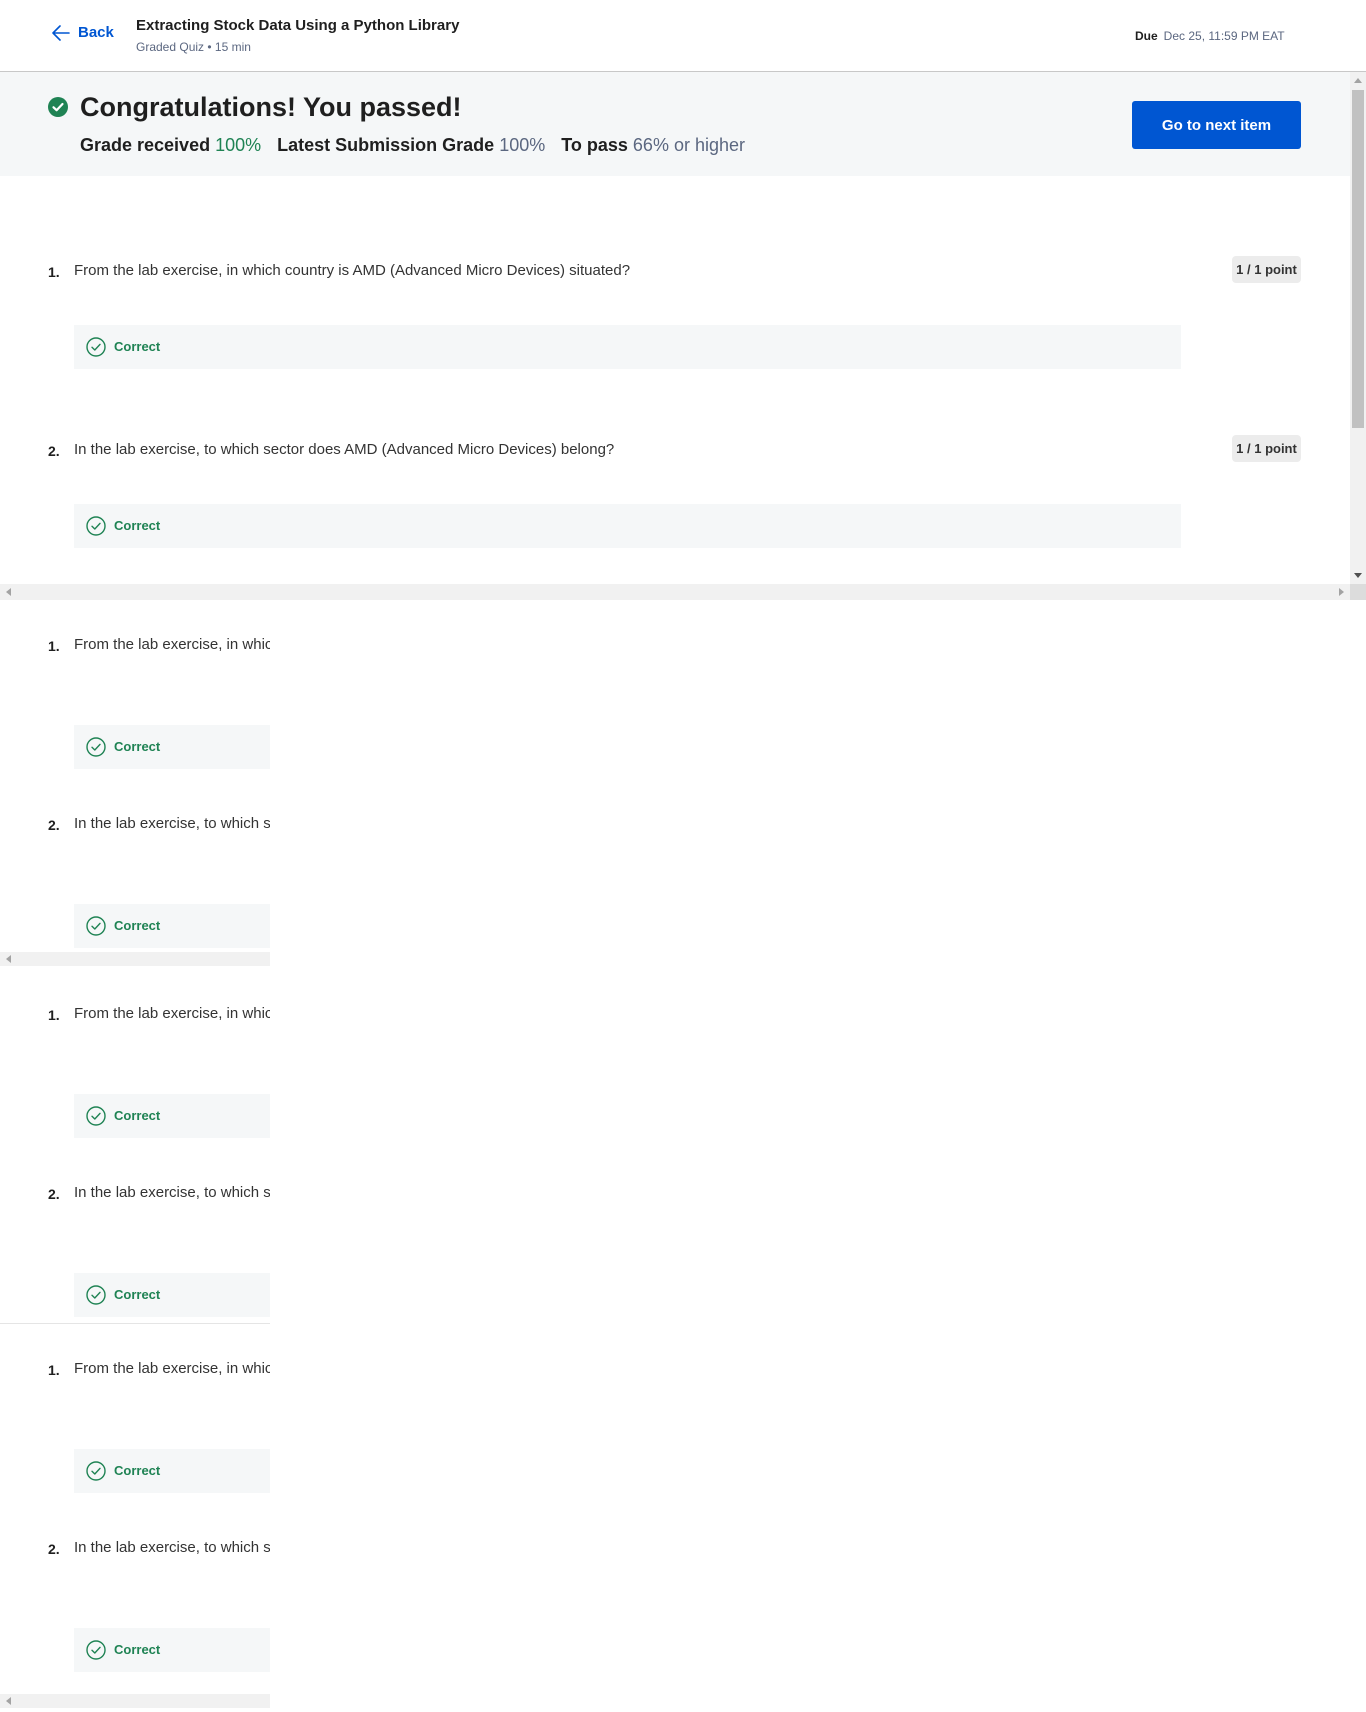  I want to click on go-to-next-item-button: Go to next item, so click(1216, 125).